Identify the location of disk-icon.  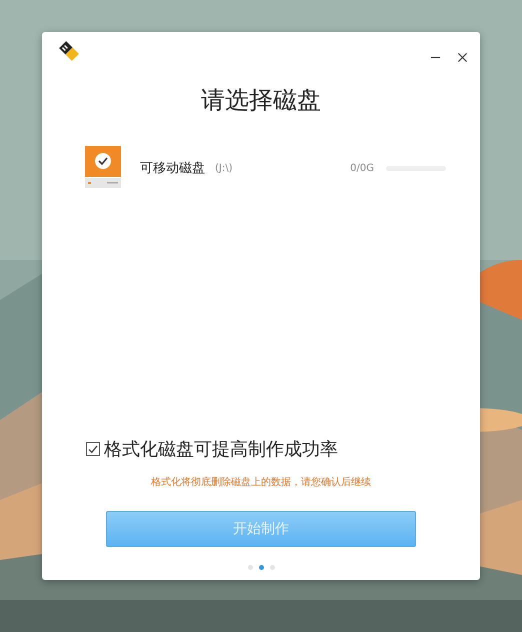
(103, 168).